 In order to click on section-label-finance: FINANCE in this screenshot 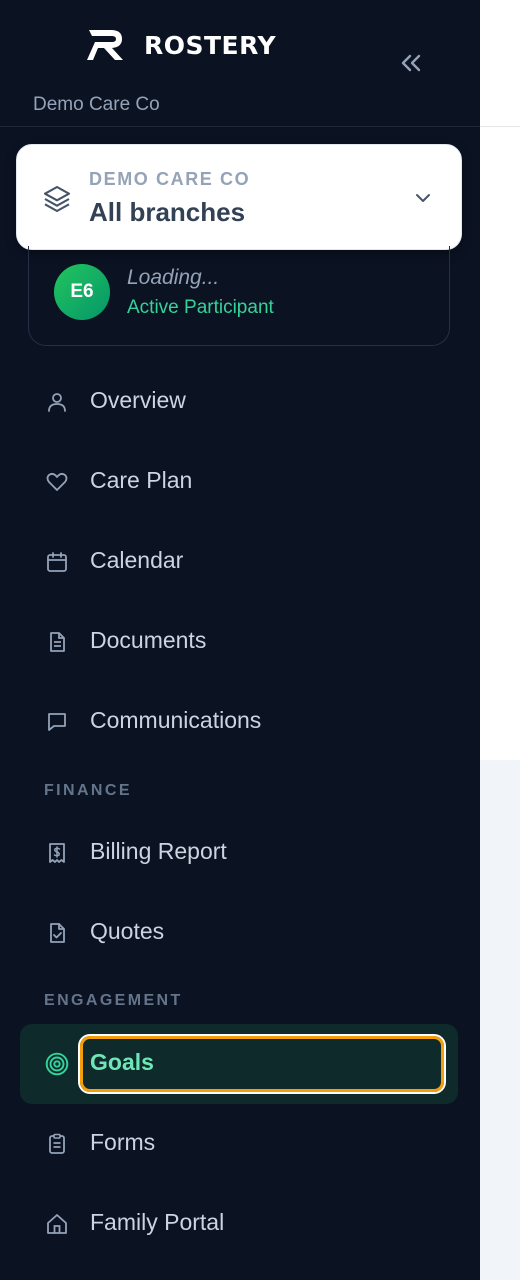, I will do `click(88, 790)`.